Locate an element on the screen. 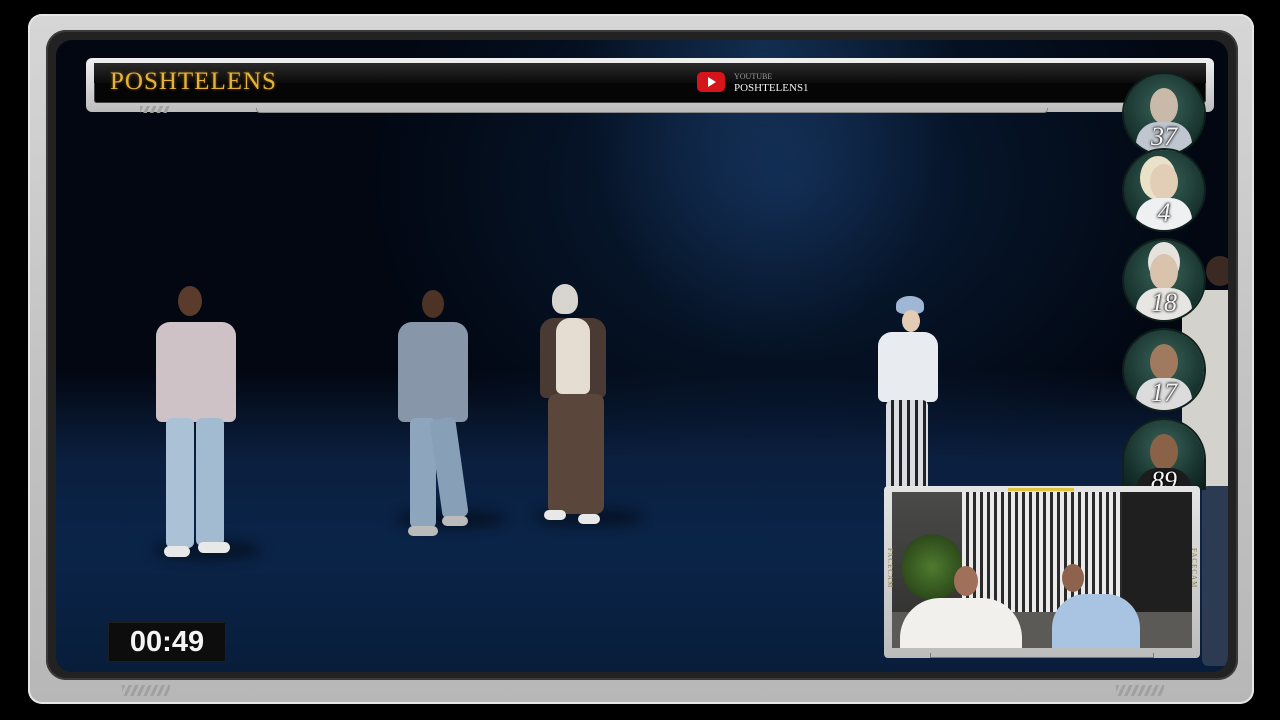  contestant-avatar: 17 is located at coordinates (1164, 370).